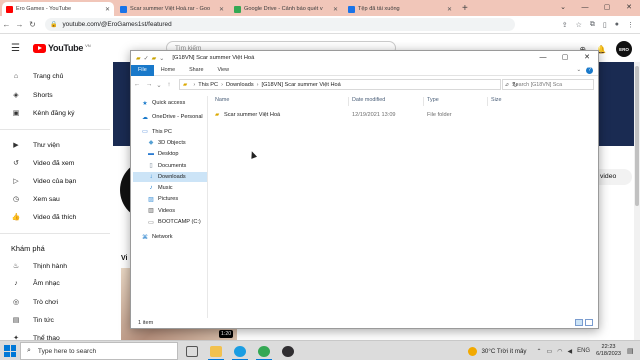 The width and height of the screenshot is (640, 360). What do you see at coordinates (565, 58) in the screenshot?
I see `explorer-maximize-icon: ▢` at bounding box center [565, 58].